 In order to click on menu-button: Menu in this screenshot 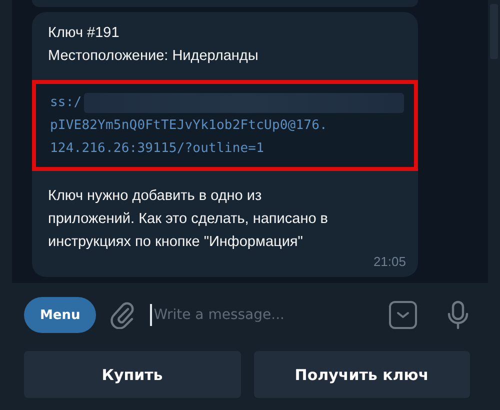, I will do `click(60, 315)`.